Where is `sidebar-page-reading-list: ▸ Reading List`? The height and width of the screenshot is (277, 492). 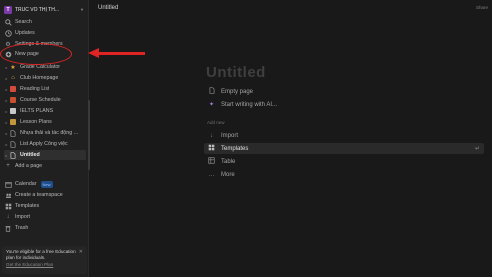 sidebar-page-reading-list: ▸ Reading List is located at coordinates (45, 89).